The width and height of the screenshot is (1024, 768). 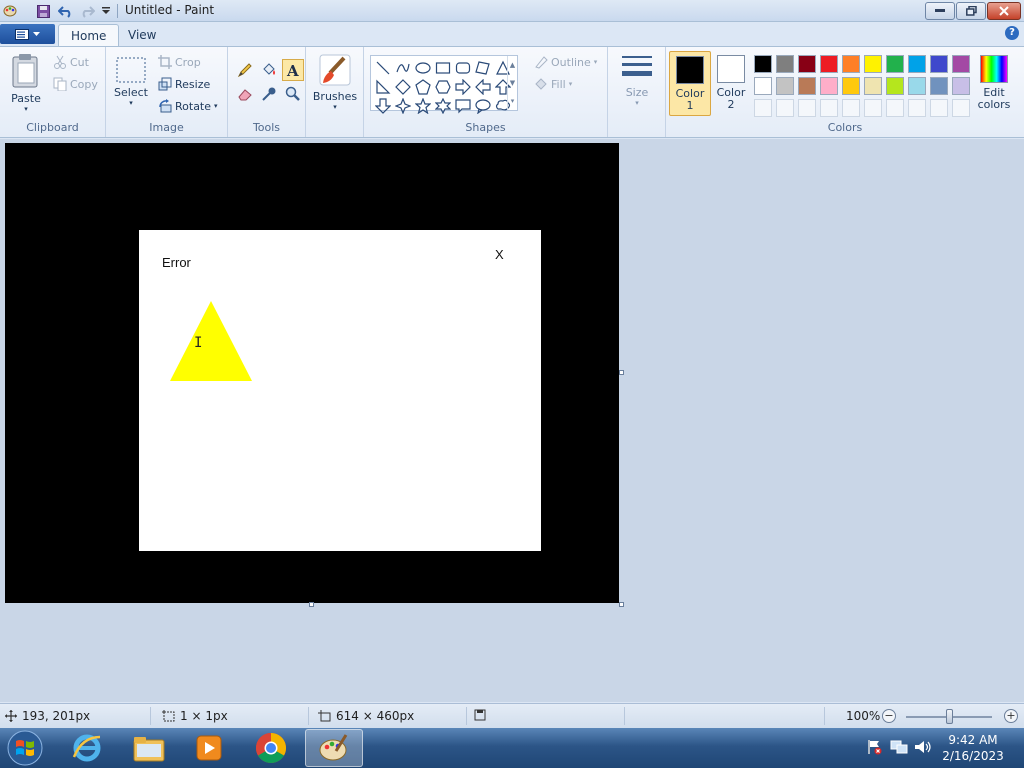 What do you see at coordinates (179, 62) in the screenshot?
I see `crop-button: Crop` at bounding box center [179, 62].